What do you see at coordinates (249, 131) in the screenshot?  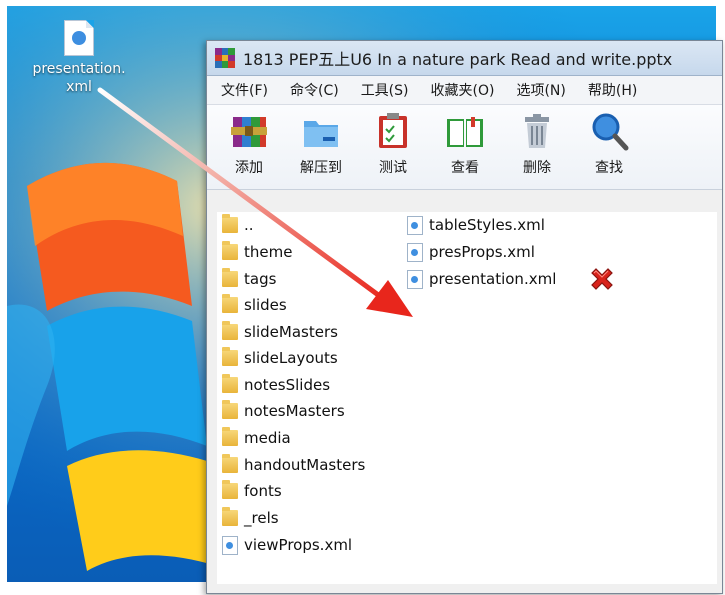 I see `add-books-icon` at bounding box center [249, 131].